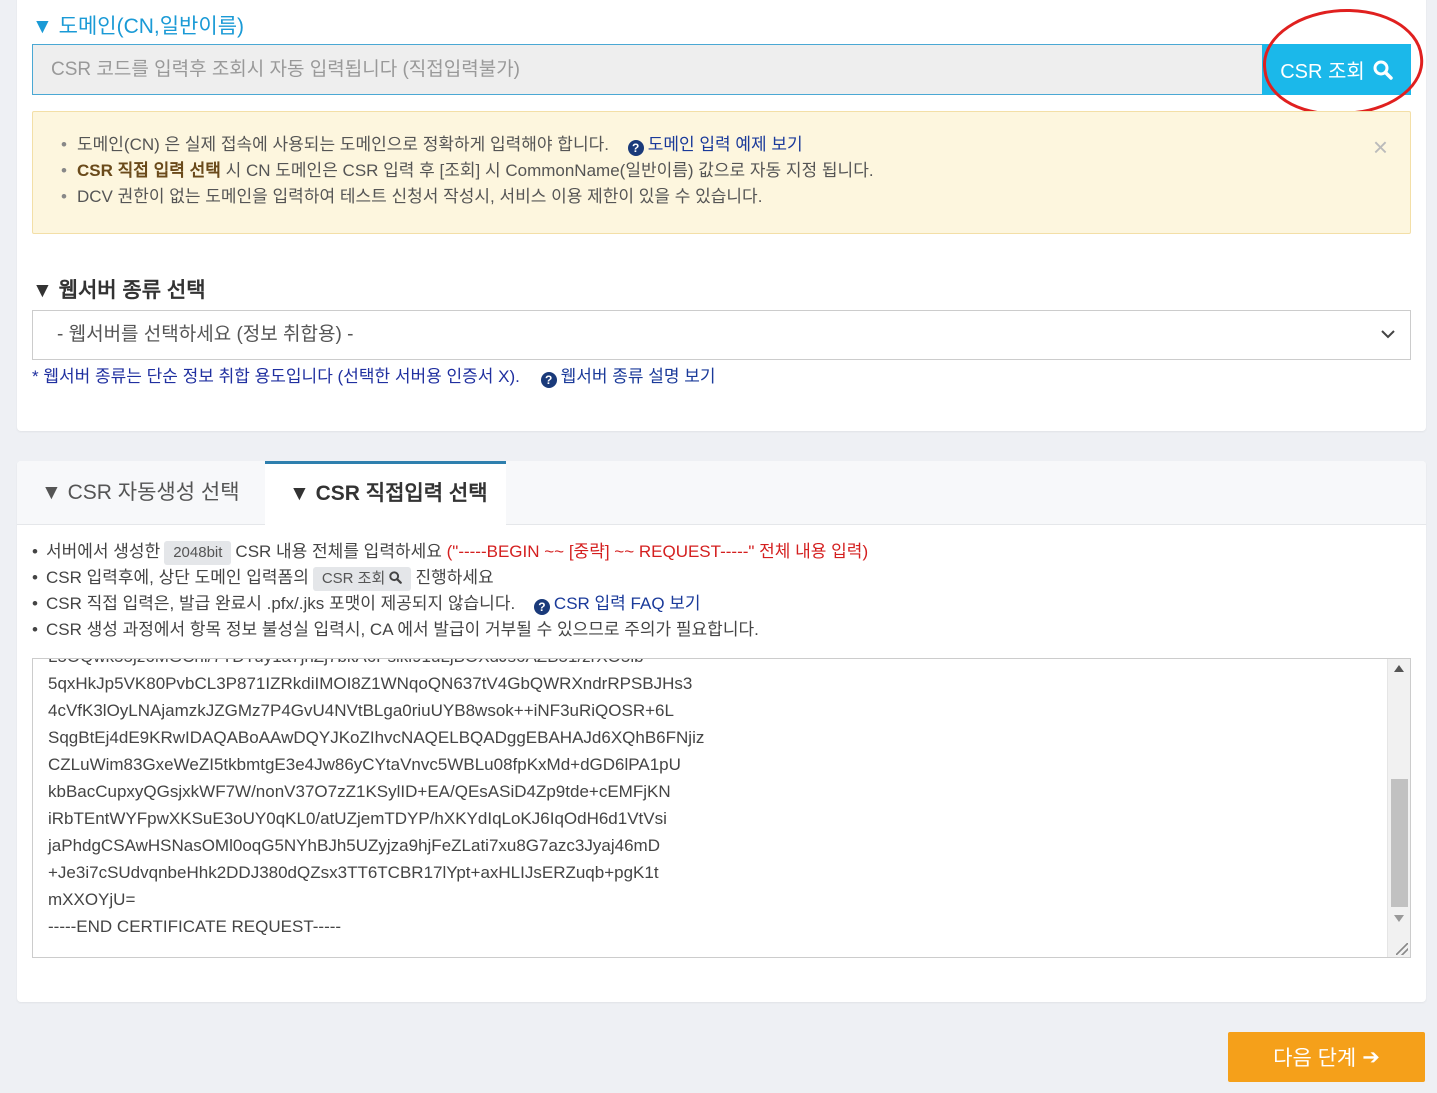 This screenshot has height=1093, width=1437. Describe the element at coordinates (385, 493) in the screenshot. I see `tab-csr-direct: ▼ CSR 직접입력 선택` at that location.